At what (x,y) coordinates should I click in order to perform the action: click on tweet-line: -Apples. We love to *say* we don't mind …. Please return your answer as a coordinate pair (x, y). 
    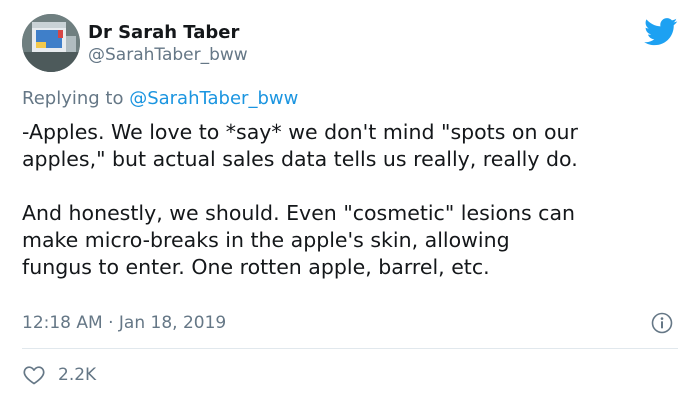
    Looking at the image, I should click on (300, 132).